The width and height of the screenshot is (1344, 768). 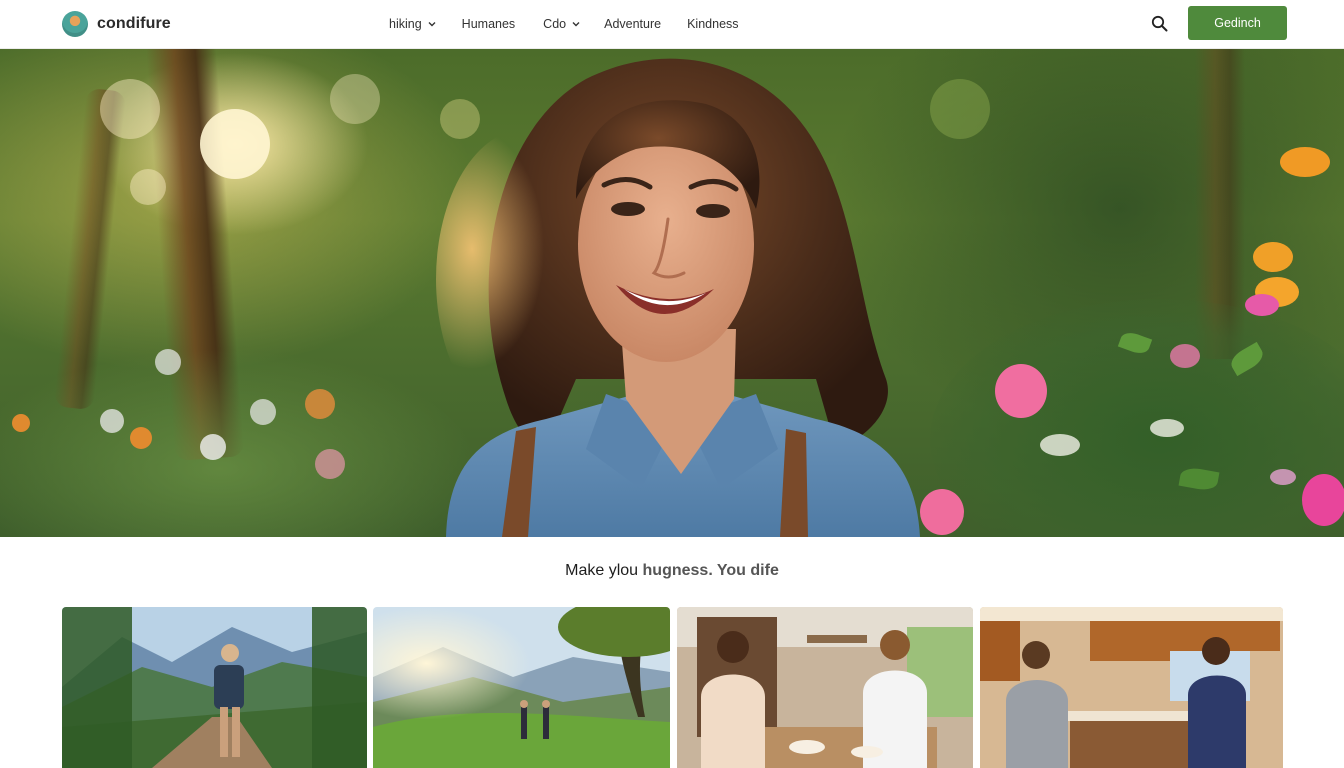 I want to click on menu-item-kindness: Kindness, so click(x=712, y=24).